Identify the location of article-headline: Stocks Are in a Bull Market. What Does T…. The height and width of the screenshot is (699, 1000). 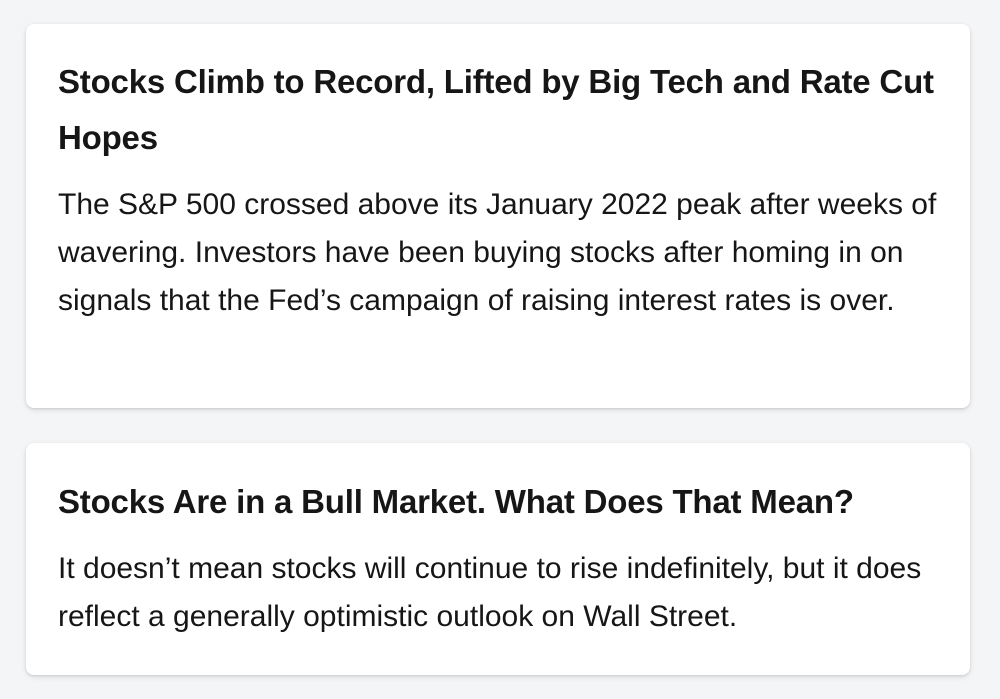
(498, 502).